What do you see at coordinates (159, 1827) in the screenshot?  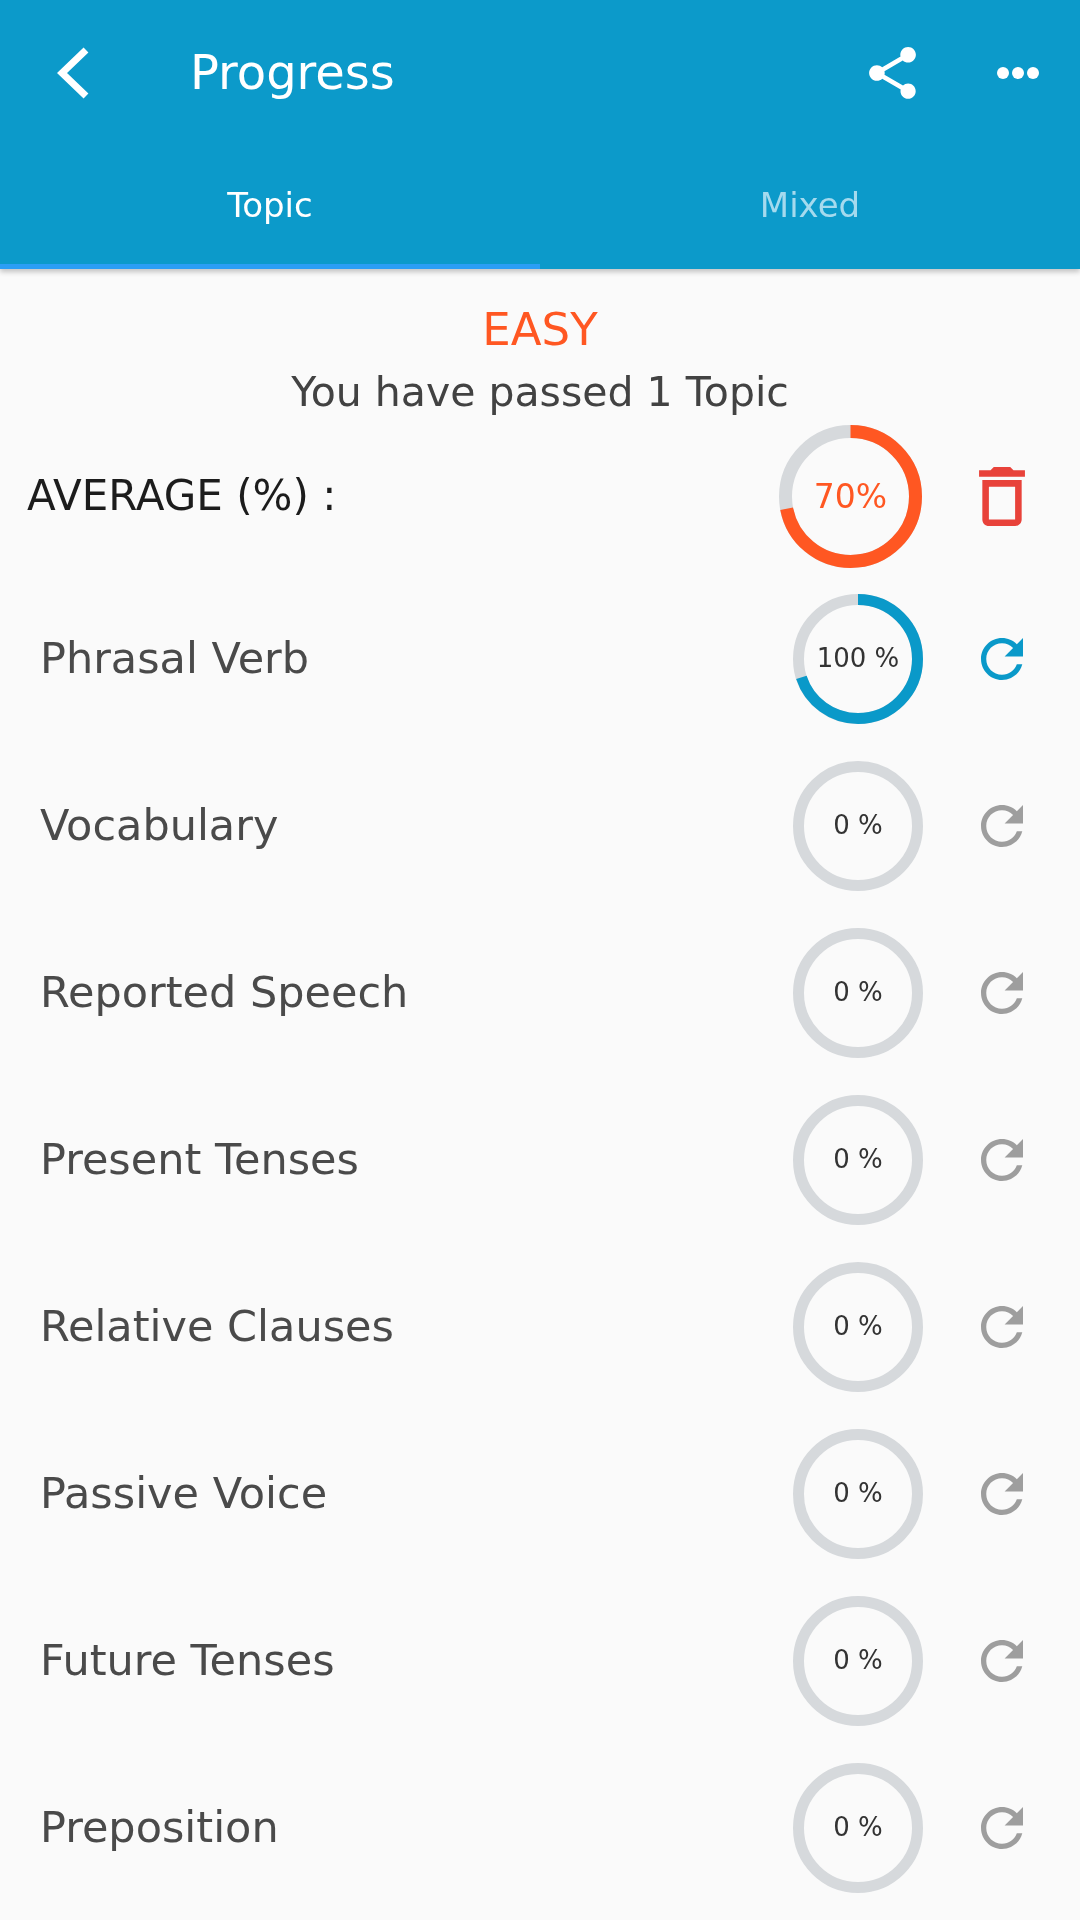 I see `topic-name: Preposition` at bounding box center [159, 1827].